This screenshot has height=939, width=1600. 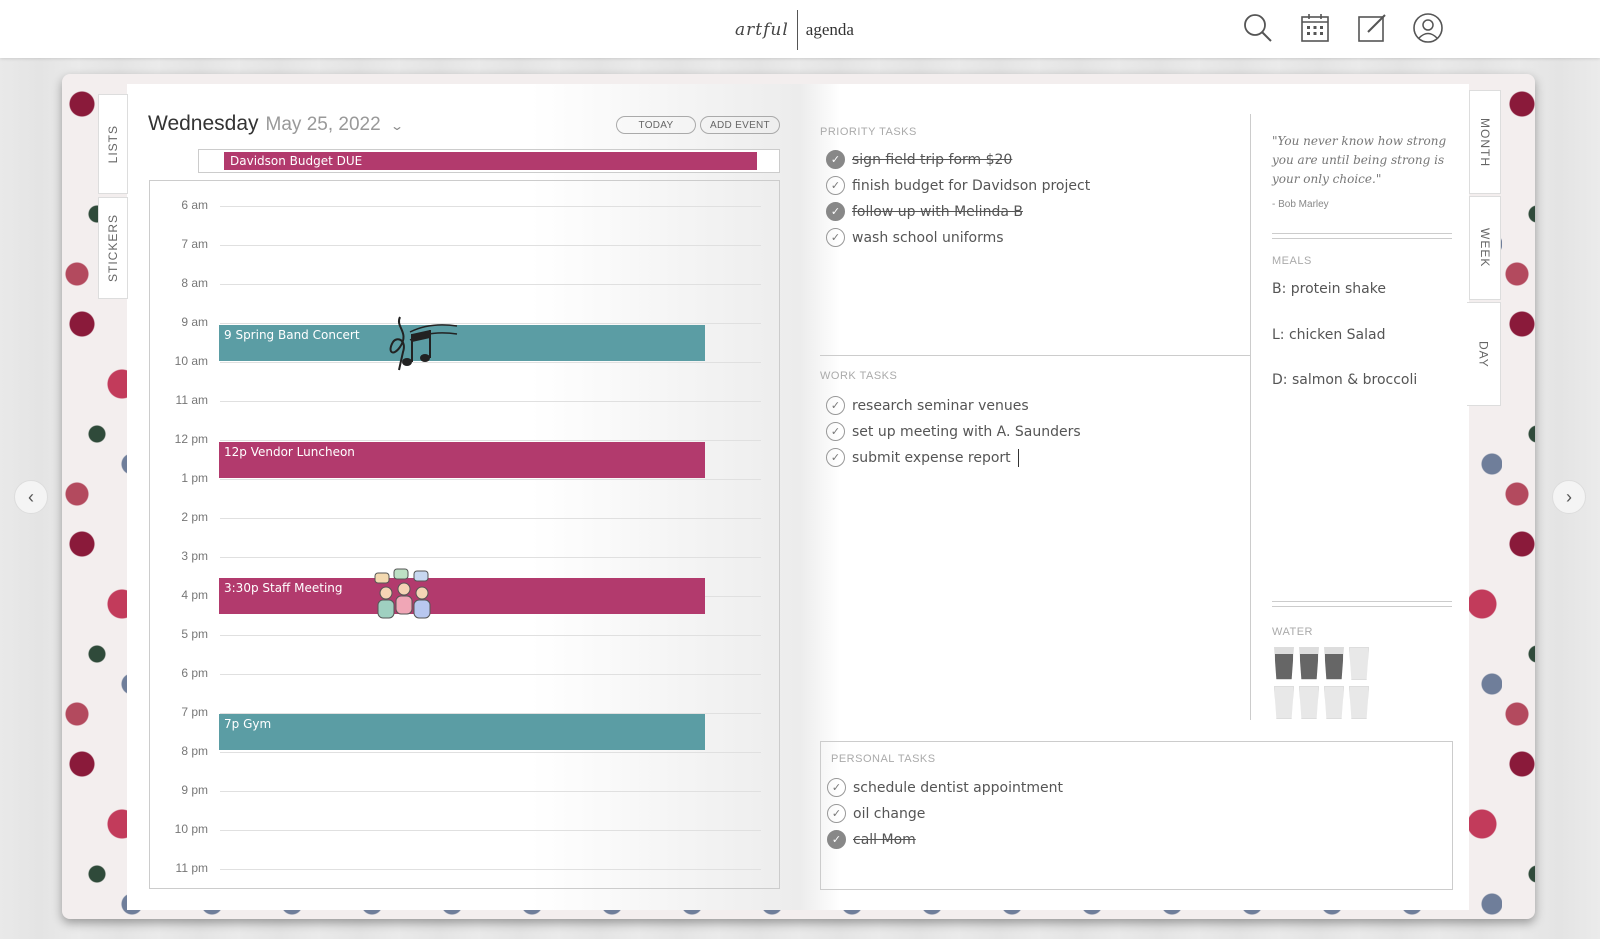 What do you see at coordinates (462, 732) in the screenshot?
I see `event-gym: 7p Gym` at bounding box center [462, 732].